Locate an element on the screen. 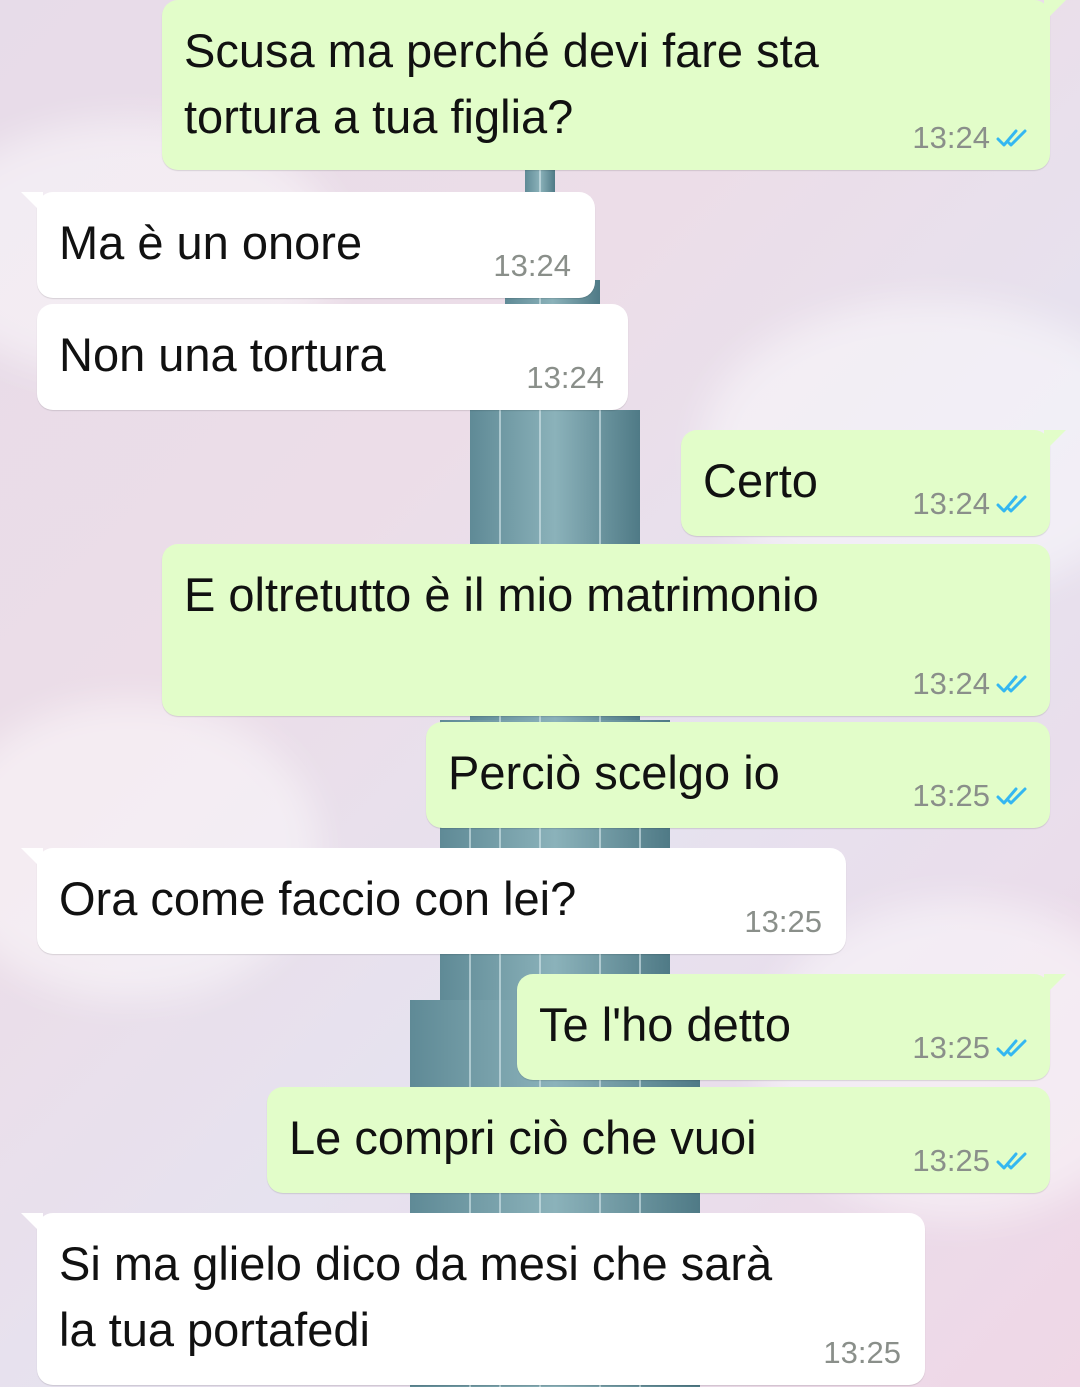 Image resolution: width=1080 pixels, height=1387 pixels. message-text: Perciò scelgo io is located at coordinates (614, 772).